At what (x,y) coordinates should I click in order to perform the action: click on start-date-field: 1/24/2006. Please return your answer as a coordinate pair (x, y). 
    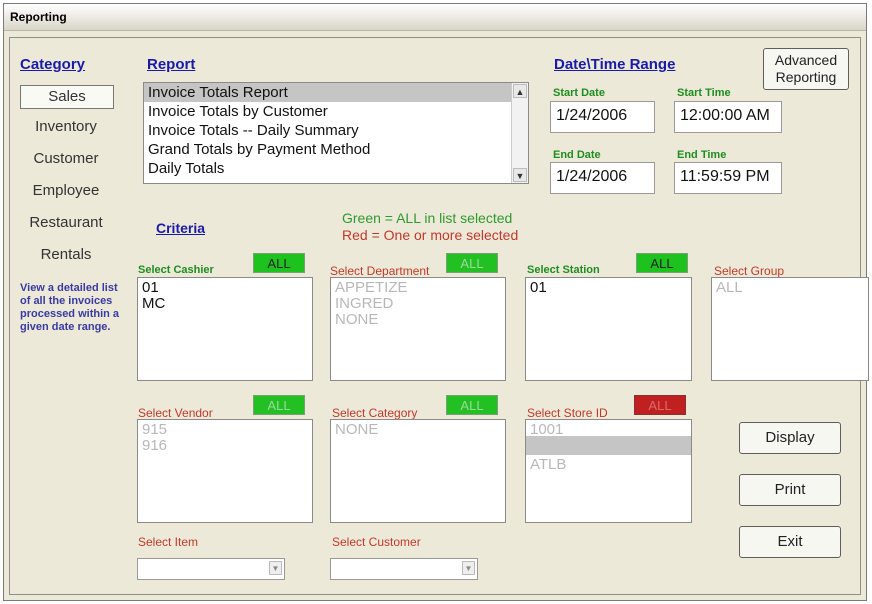
    Looking at the image, I should click on (602, 117).